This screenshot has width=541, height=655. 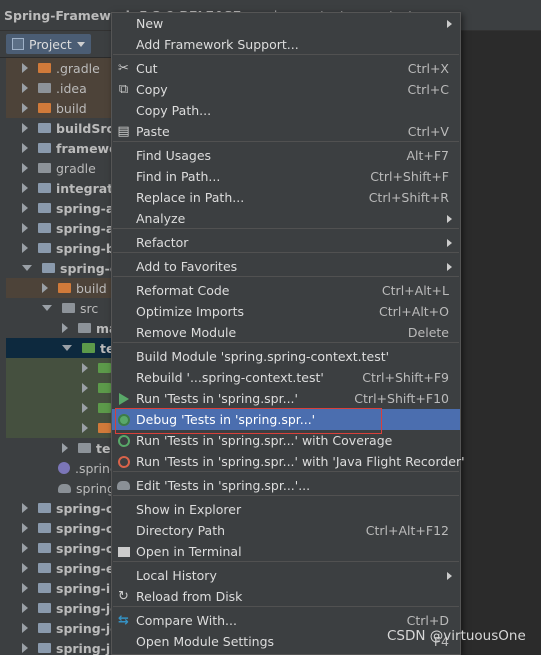 I want to click on menu-item: Local History, so click(x=286, y=575).